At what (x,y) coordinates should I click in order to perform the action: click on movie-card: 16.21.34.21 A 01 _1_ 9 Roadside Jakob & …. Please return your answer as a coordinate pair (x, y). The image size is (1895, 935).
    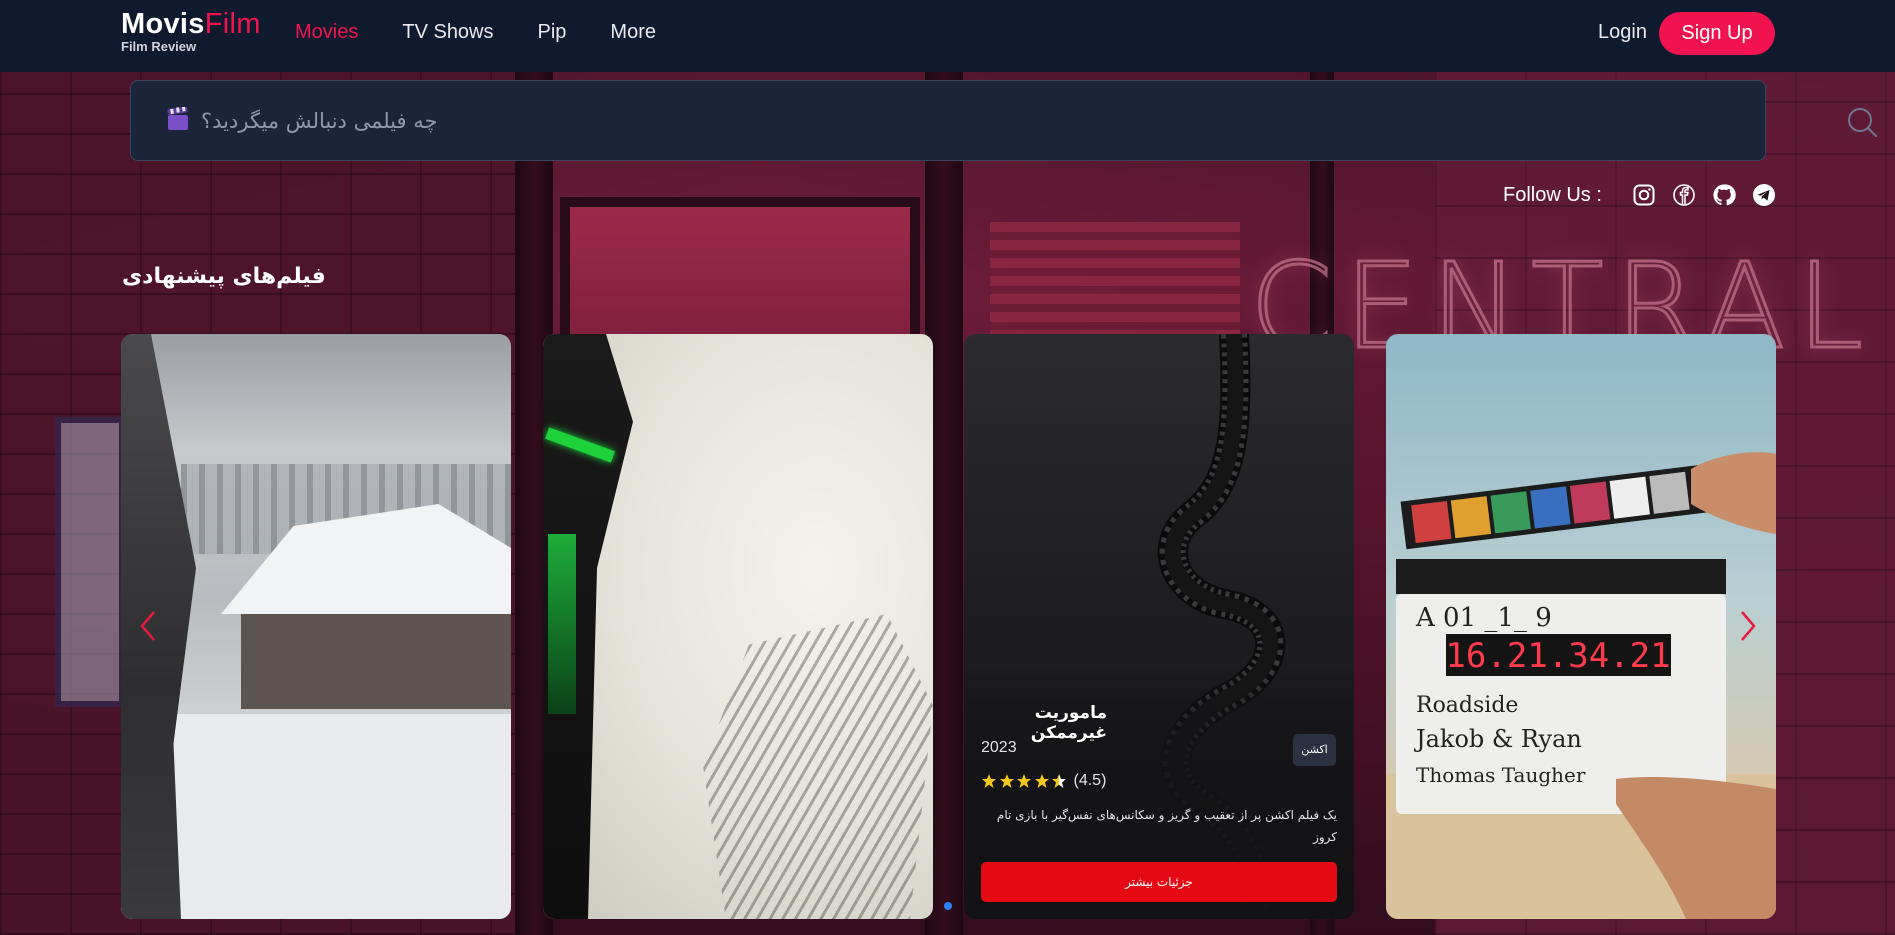
    Looking at the image, I should click on (1581, 626).